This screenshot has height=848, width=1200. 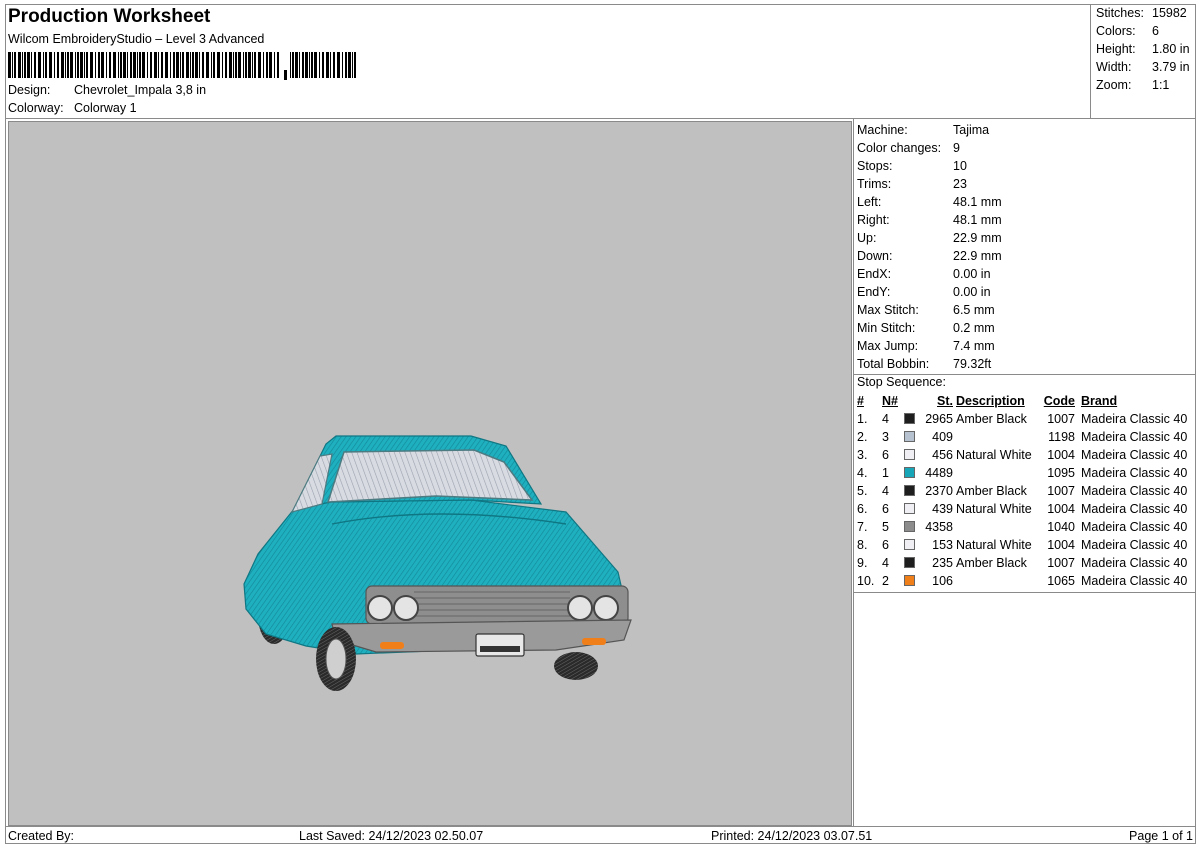 What do you see at coordinates (971, 130) in the screenshot?
I see `info-value: Tajima` at bounding box center [971, 130].